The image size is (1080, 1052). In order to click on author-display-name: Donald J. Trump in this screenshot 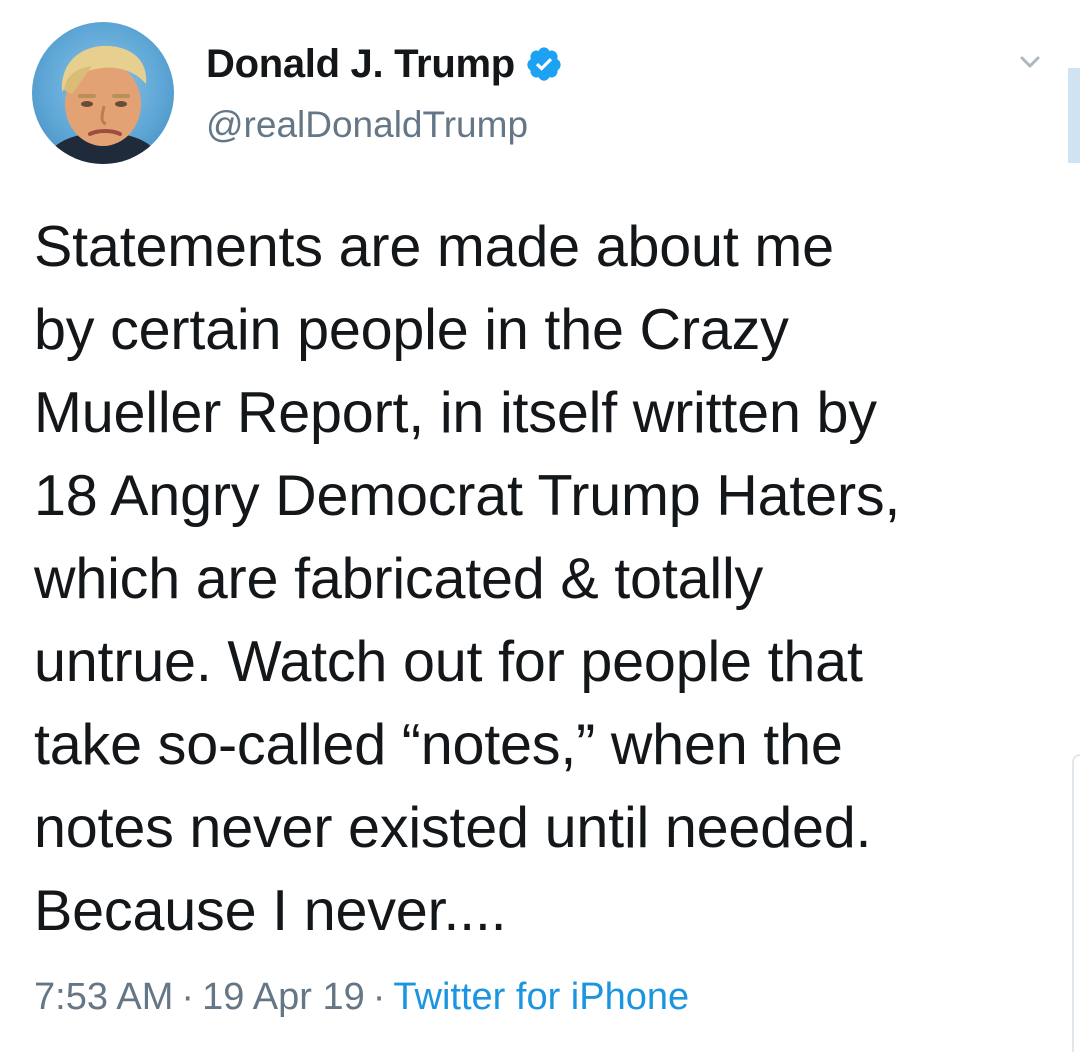, I will do `click(360, 64)`.